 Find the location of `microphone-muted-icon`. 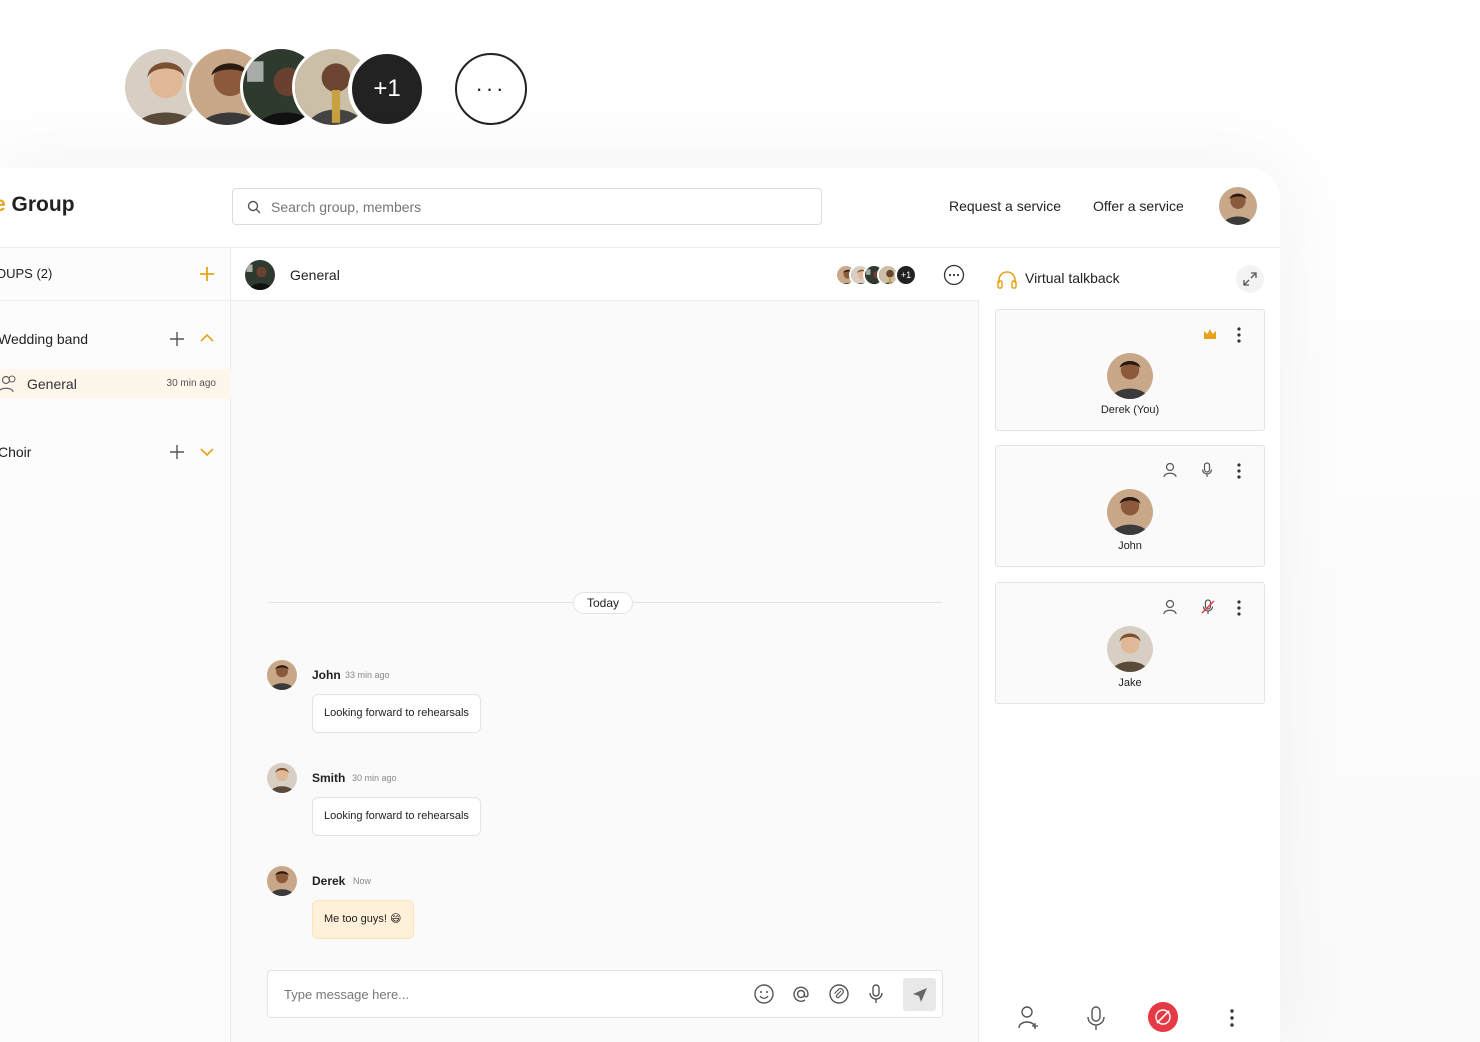

microphone-muted-icon is located at coordinates (1208, 607).